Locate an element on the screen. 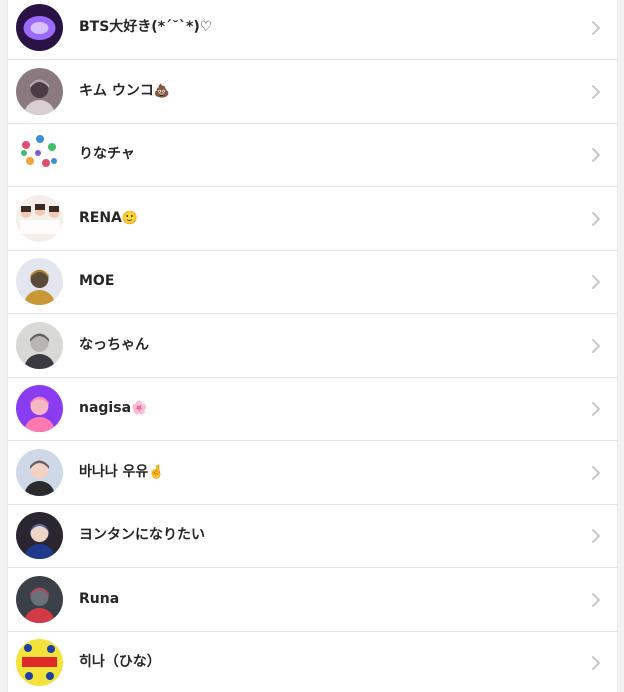 This screenshot has height=692, width=624. friend-name: Runa is located at coordinates (99, 599).